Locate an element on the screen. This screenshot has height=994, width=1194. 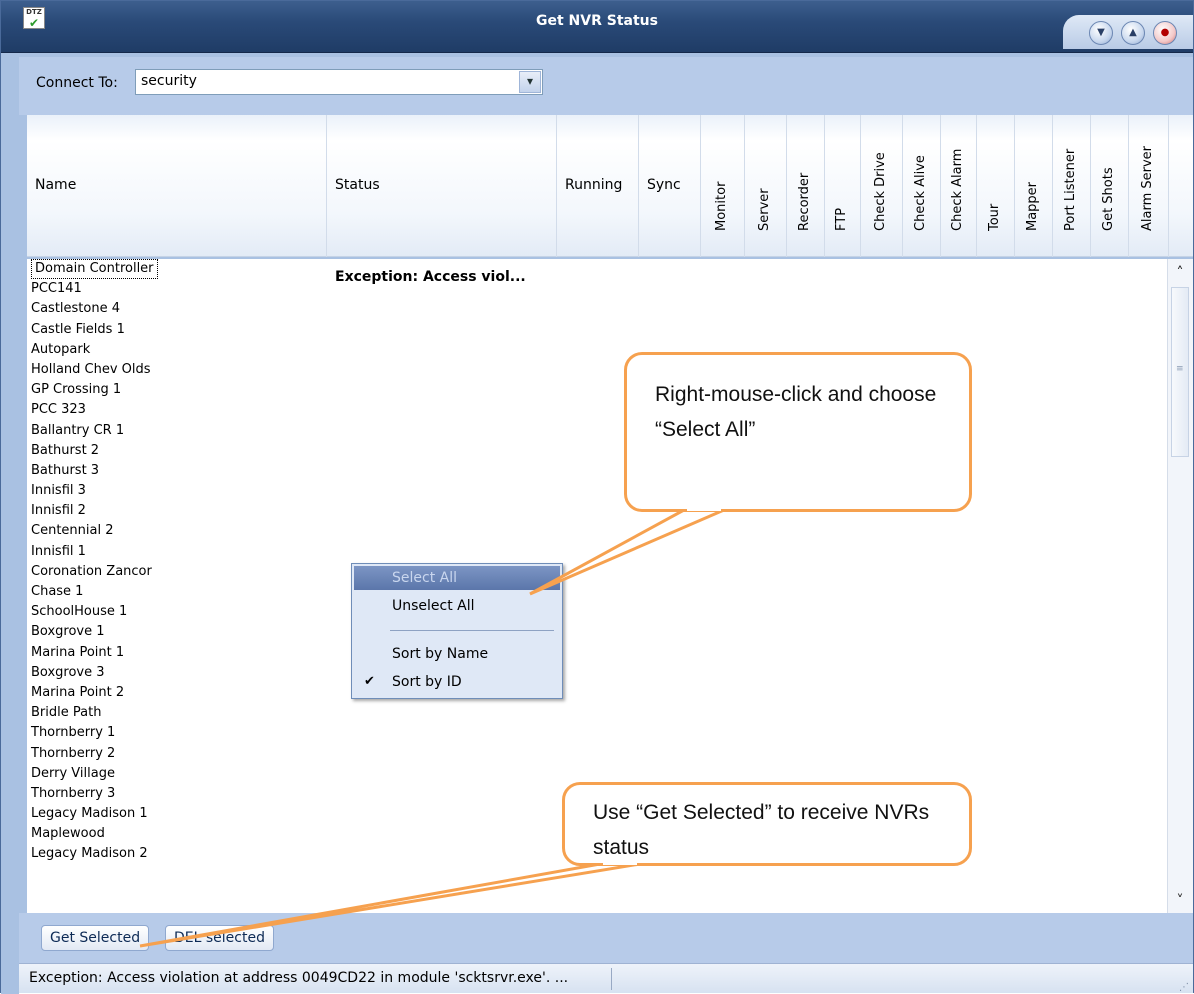
menu-item-sort-by-id: ✔ Sort by ID is located at coordinates (457, 682).